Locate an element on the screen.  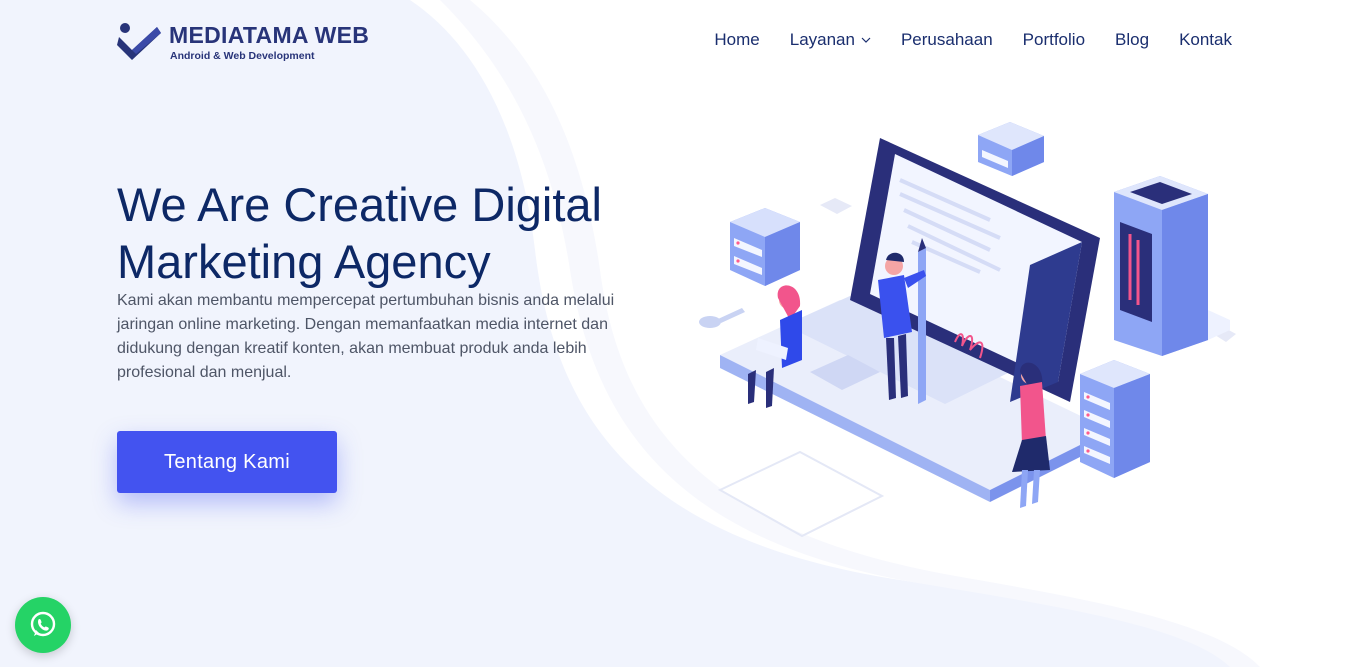
brand-logo: MEDIATAMA WEB Android & Web Development is located at coordinates (257, 42).